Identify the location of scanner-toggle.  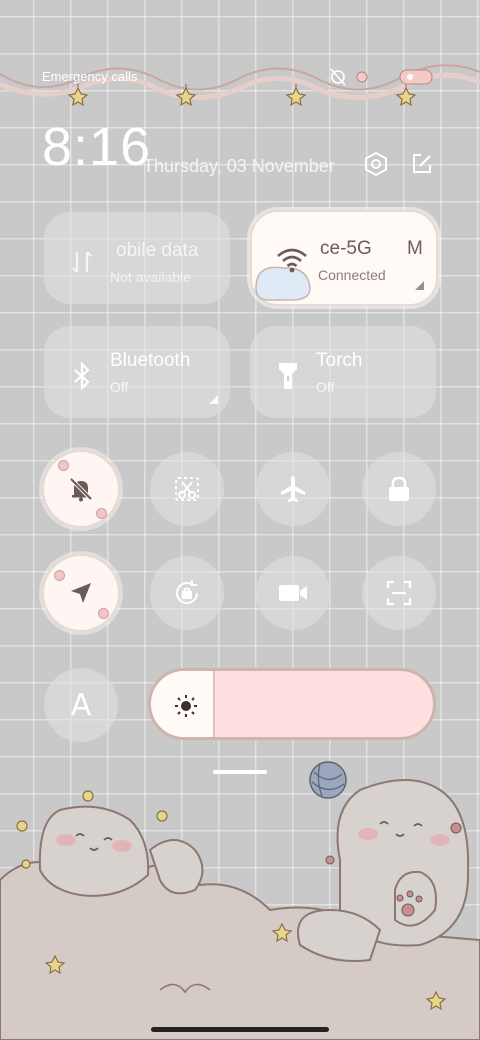
(399, 593).